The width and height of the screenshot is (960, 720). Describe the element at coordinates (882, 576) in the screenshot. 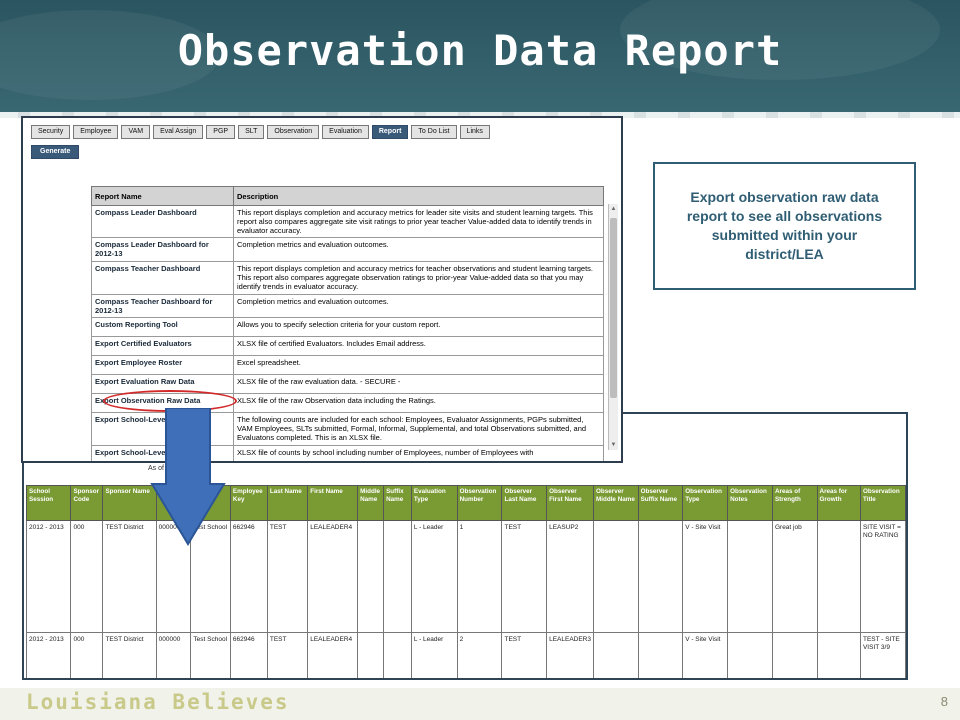

I see `table-cell: SITE VISIT = NO RATING` at that location.